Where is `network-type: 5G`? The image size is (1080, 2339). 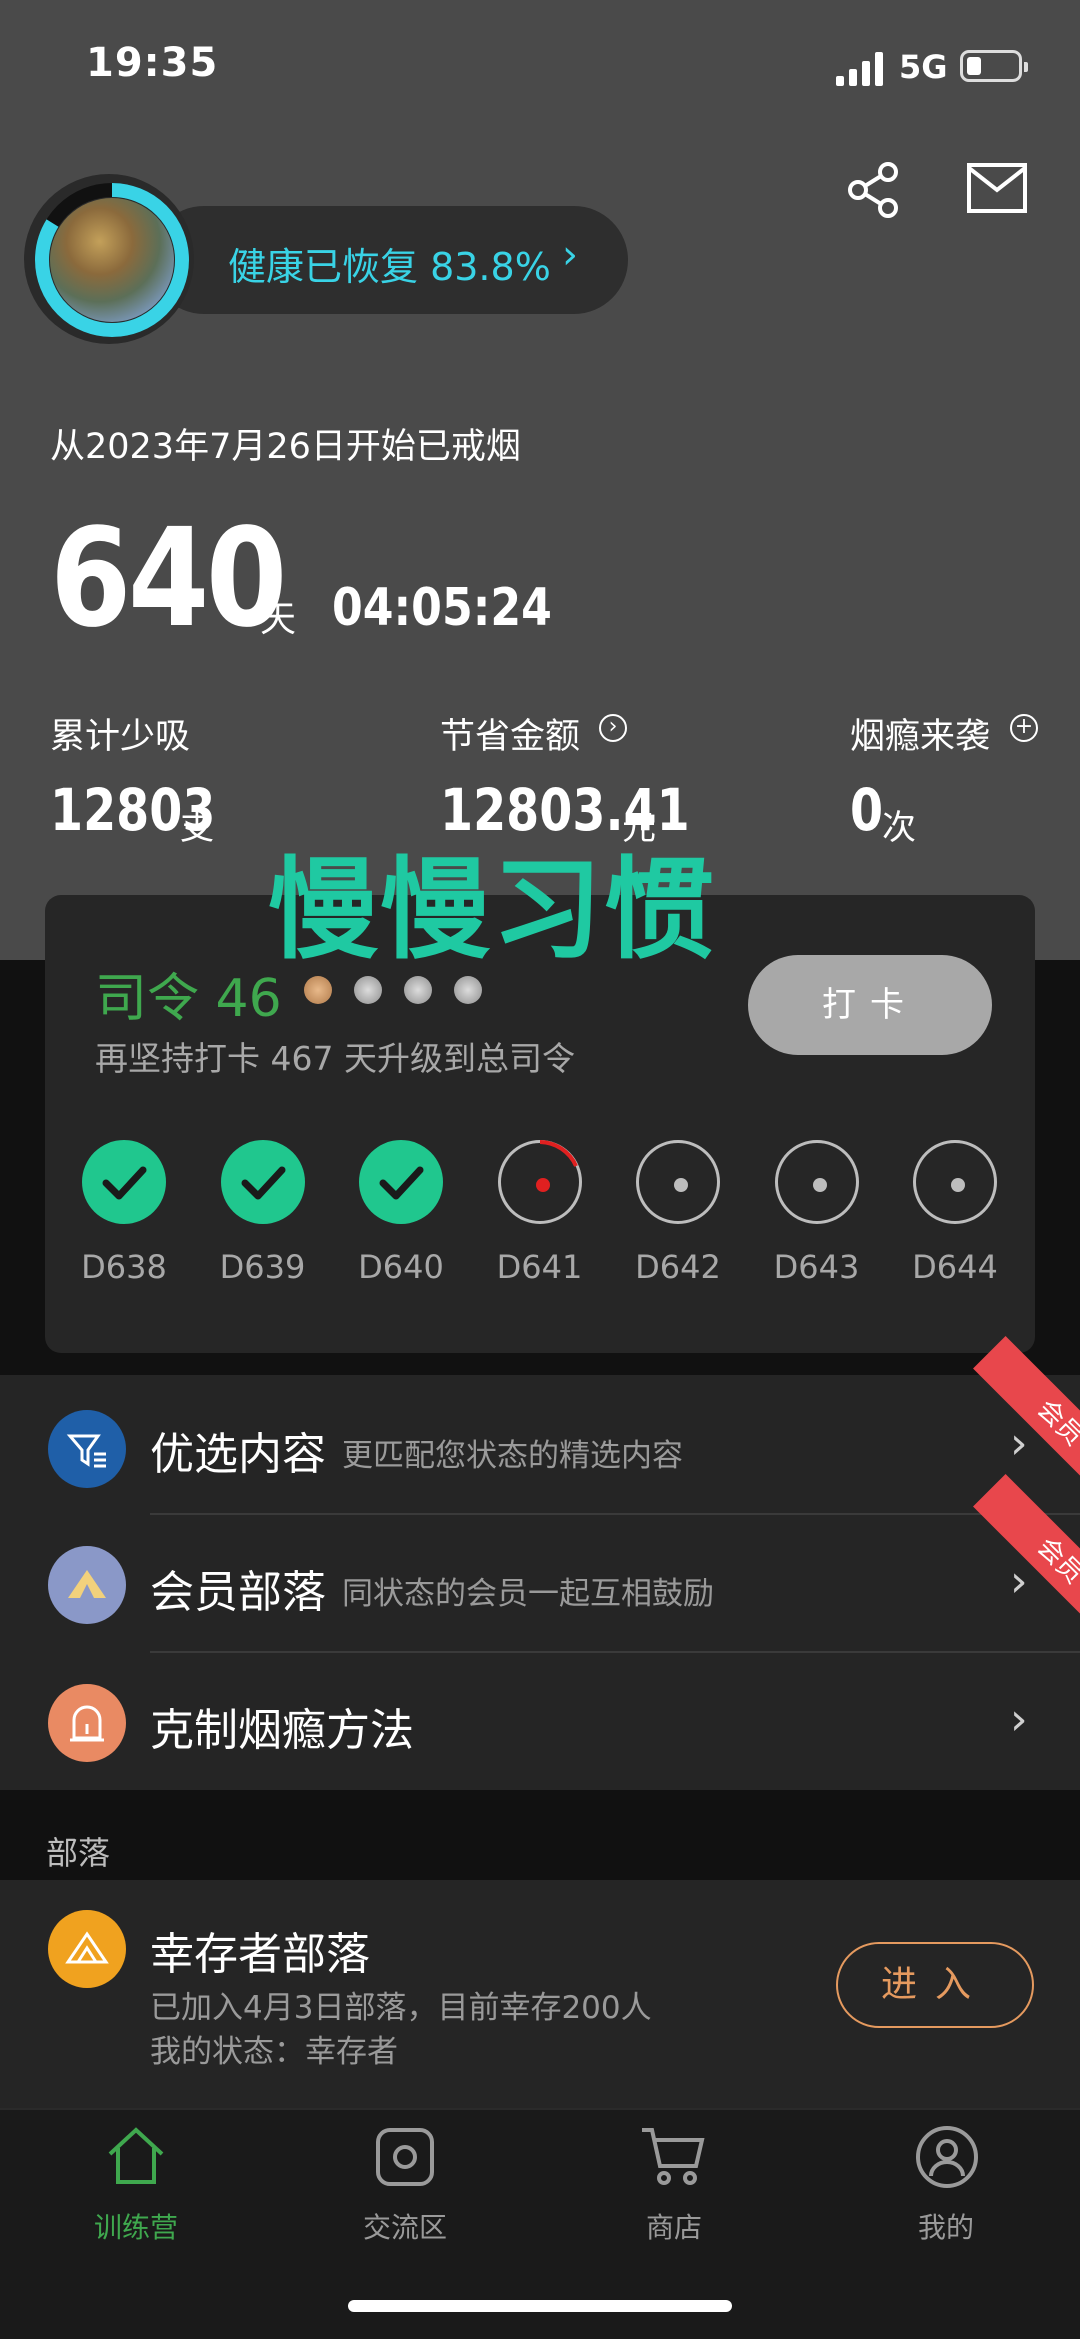 network-type: 5G is located at coordinates (923, 67).